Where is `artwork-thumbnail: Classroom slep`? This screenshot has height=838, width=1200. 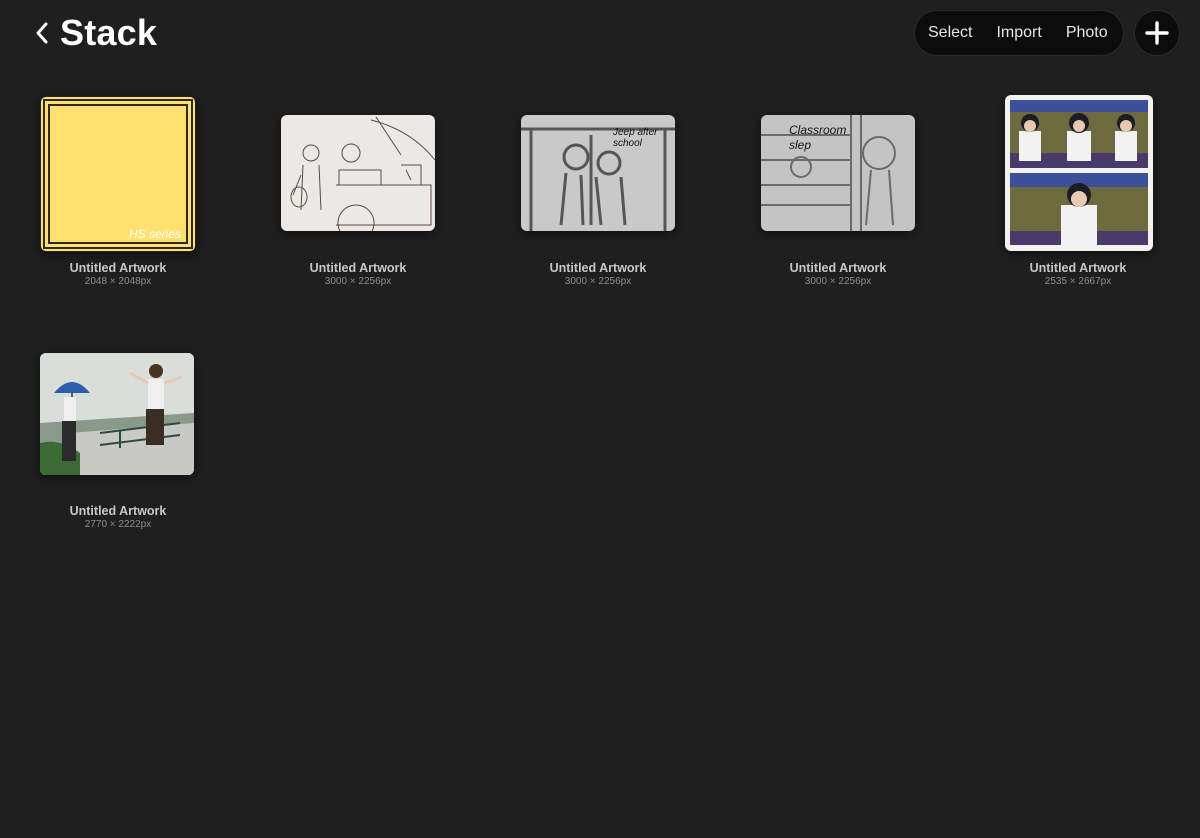
artwork-thumbnail: Classroom slep is located at coordinates (838, 173).